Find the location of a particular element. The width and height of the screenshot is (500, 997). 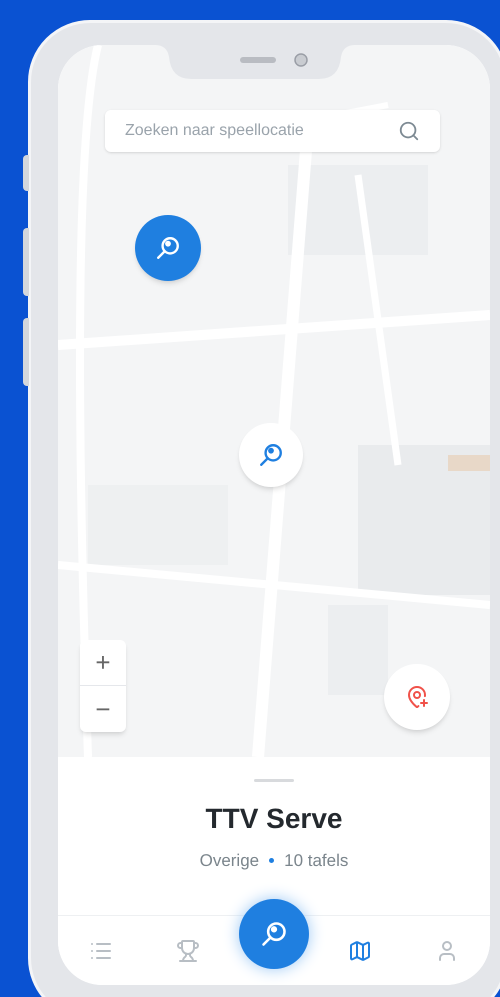

zoom-out-button: − is located at coordinates (103, 709).